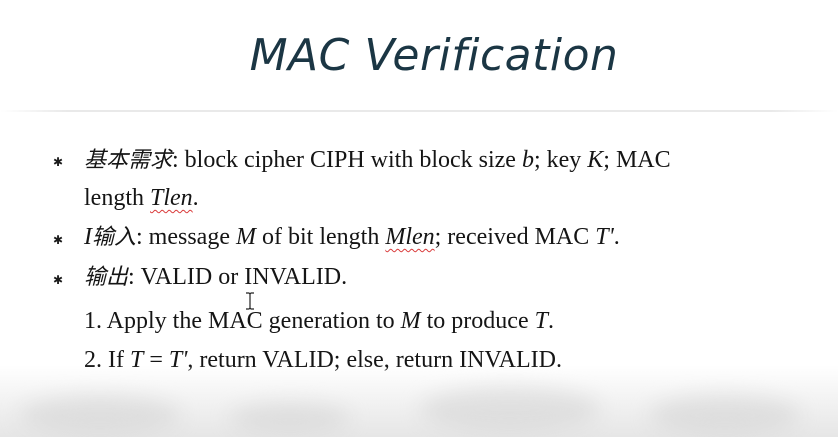 The height and width of the screenshot is (437, 838). What do you see at coordinates (171, 198) in the screenshot?
I see `bullet-1-var-tlen: Tlen` at bounding box center [171, 198].